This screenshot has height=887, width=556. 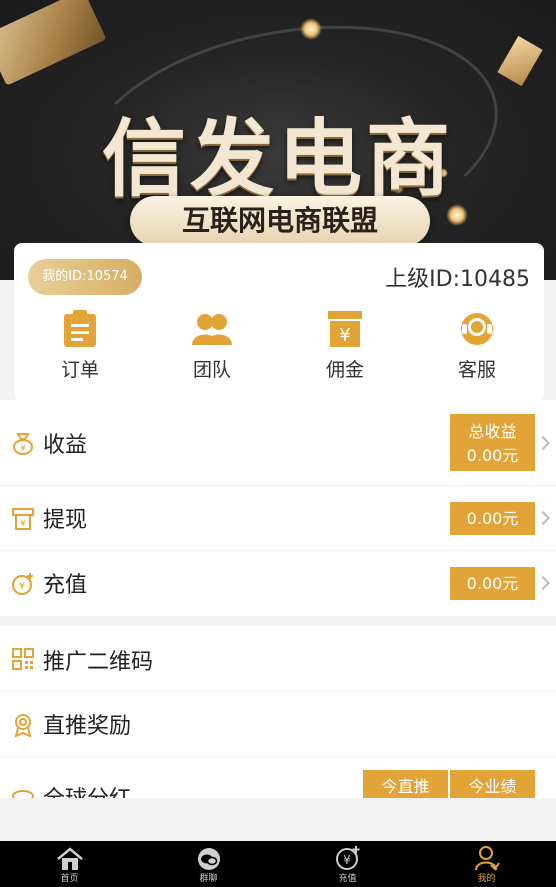 What do you see at coordinates (211, 370) in the screenshot?
I see `quick-team-label: 团队` at bounding box center [211, 370].